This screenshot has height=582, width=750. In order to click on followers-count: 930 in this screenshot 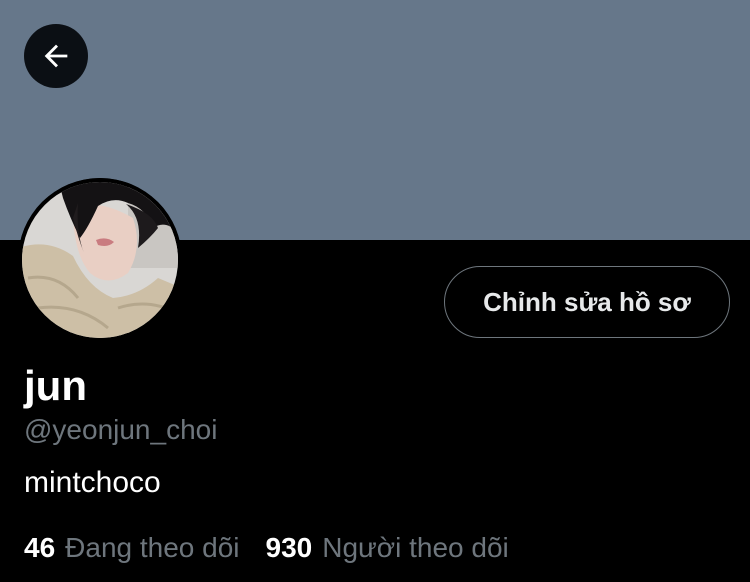, I will do `click(289, 547)`.